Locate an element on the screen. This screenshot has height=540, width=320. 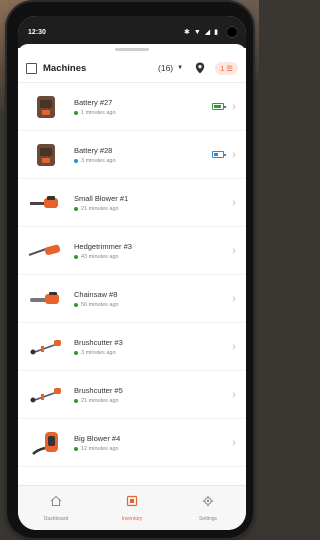
backpack-blower-icon is located at coordinates (46, 443).